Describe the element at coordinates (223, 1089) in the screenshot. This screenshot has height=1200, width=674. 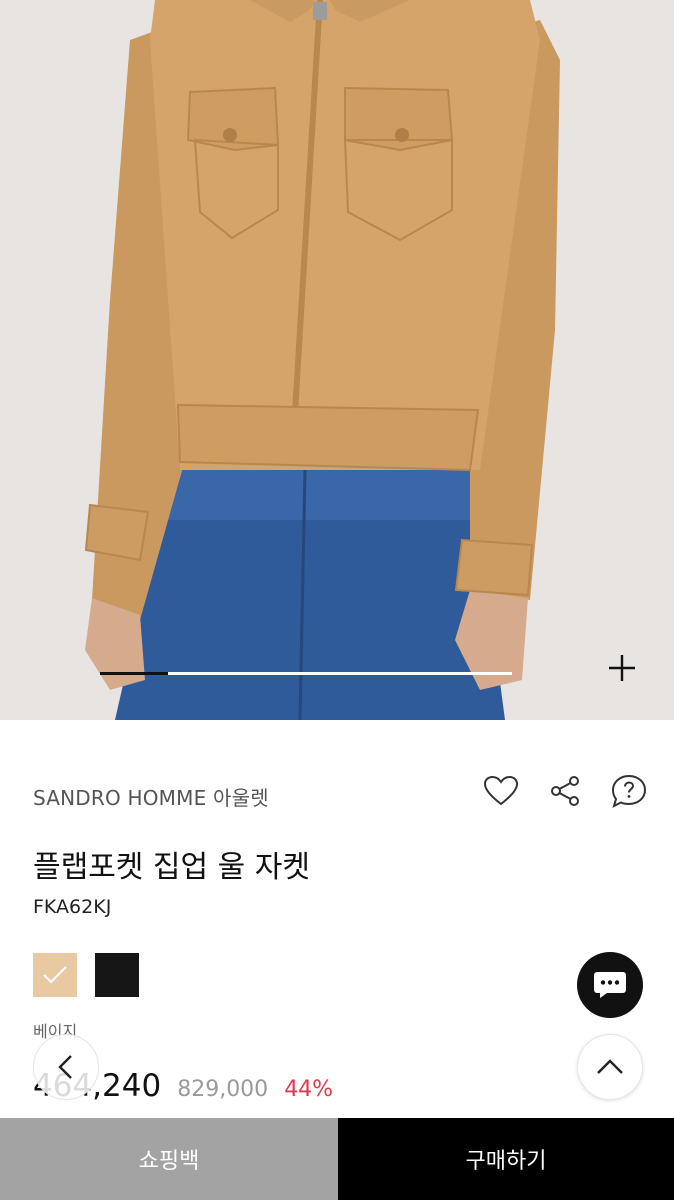
I see `original-price: 829,000` at that location.